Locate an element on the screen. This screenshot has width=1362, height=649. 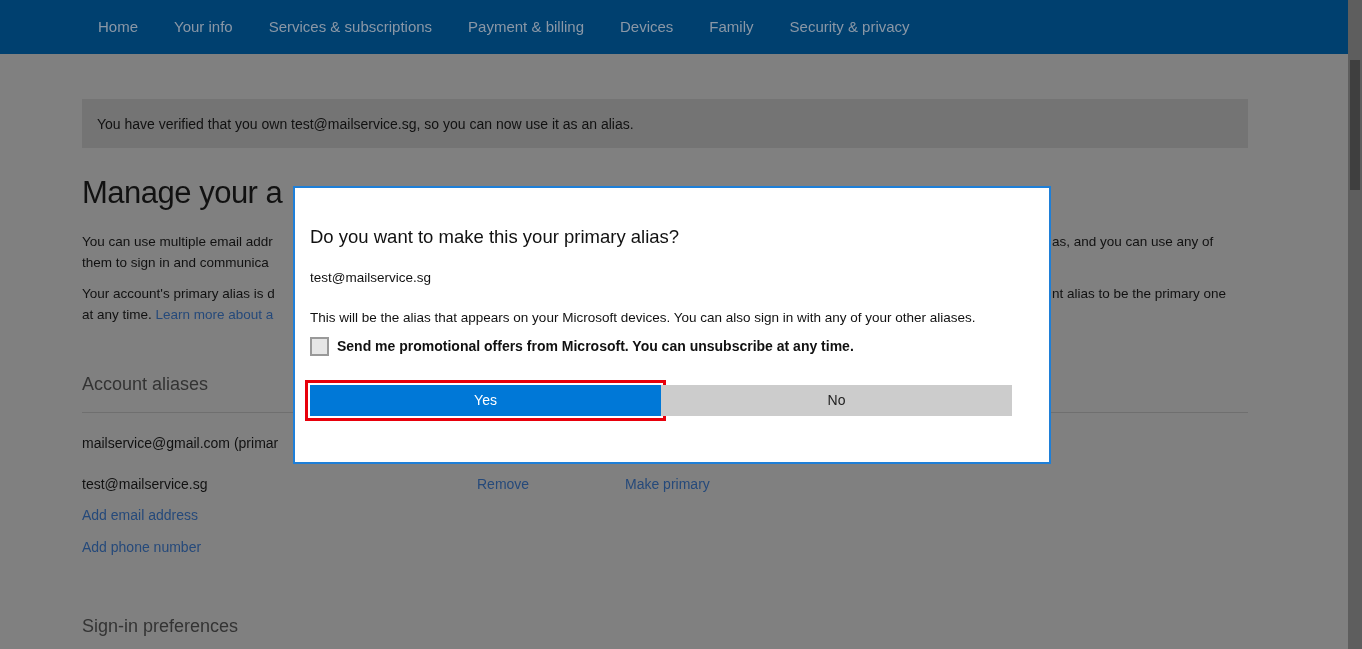
nav-link-item: Family is located at coordinates (731, 27).